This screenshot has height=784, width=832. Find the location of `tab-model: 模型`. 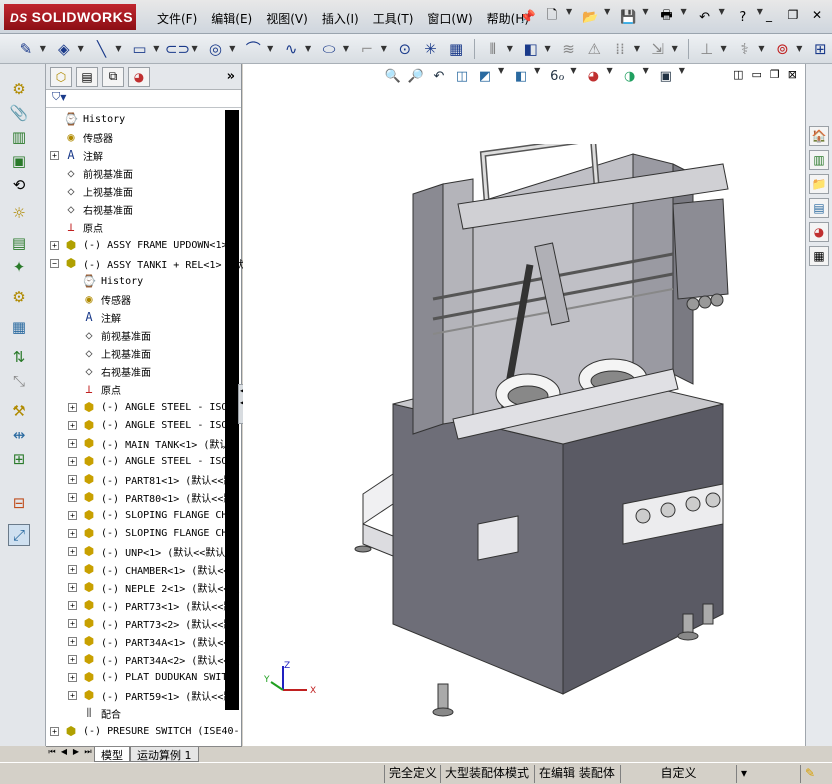

tab-model: 模型 is located at coordinates (112, 754).